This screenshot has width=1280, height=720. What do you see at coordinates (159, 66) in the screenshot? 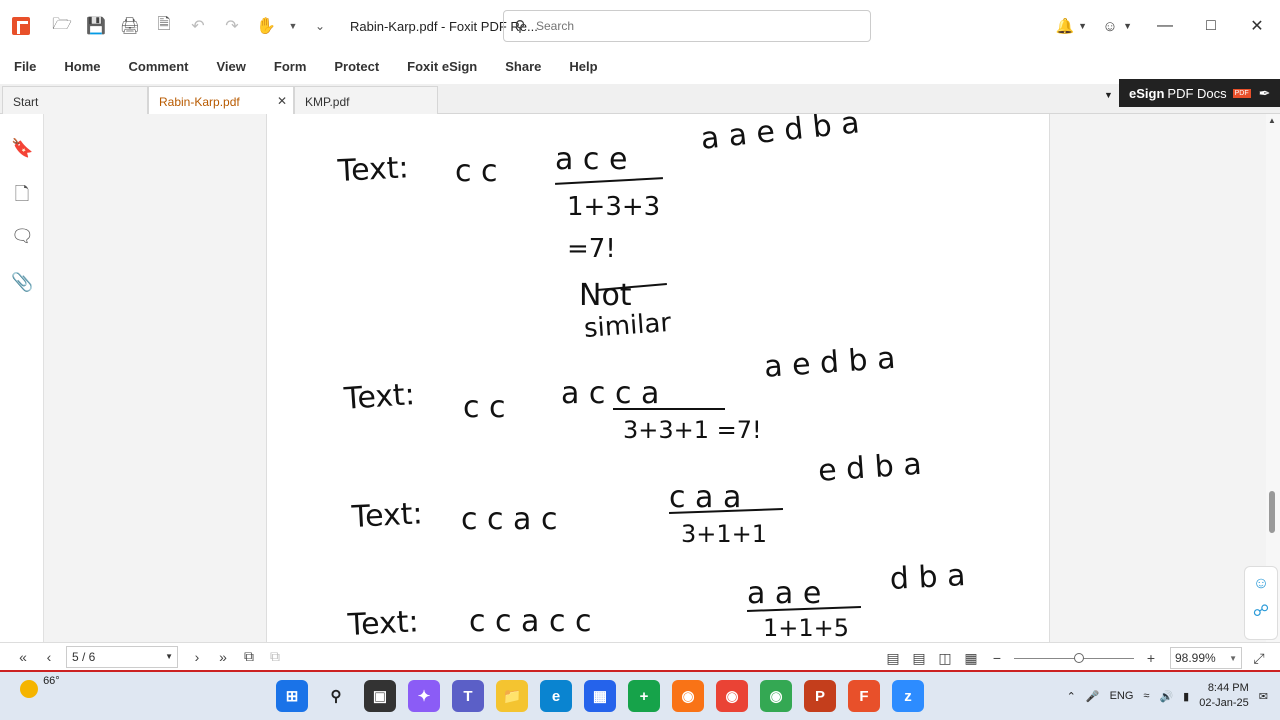
I see `menu-comment: Comment` at bounding box center [159, 66].